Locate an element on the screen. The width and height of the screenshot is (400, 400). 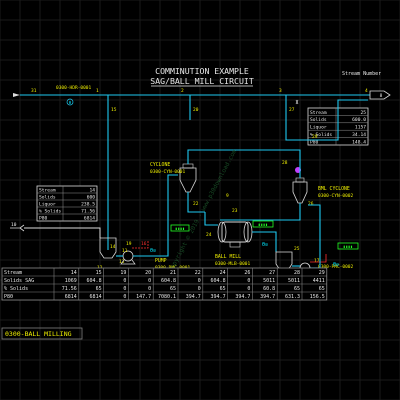
ball-mill-run-icon: ▮▮▮▮ is located at coordinates (263, 224).